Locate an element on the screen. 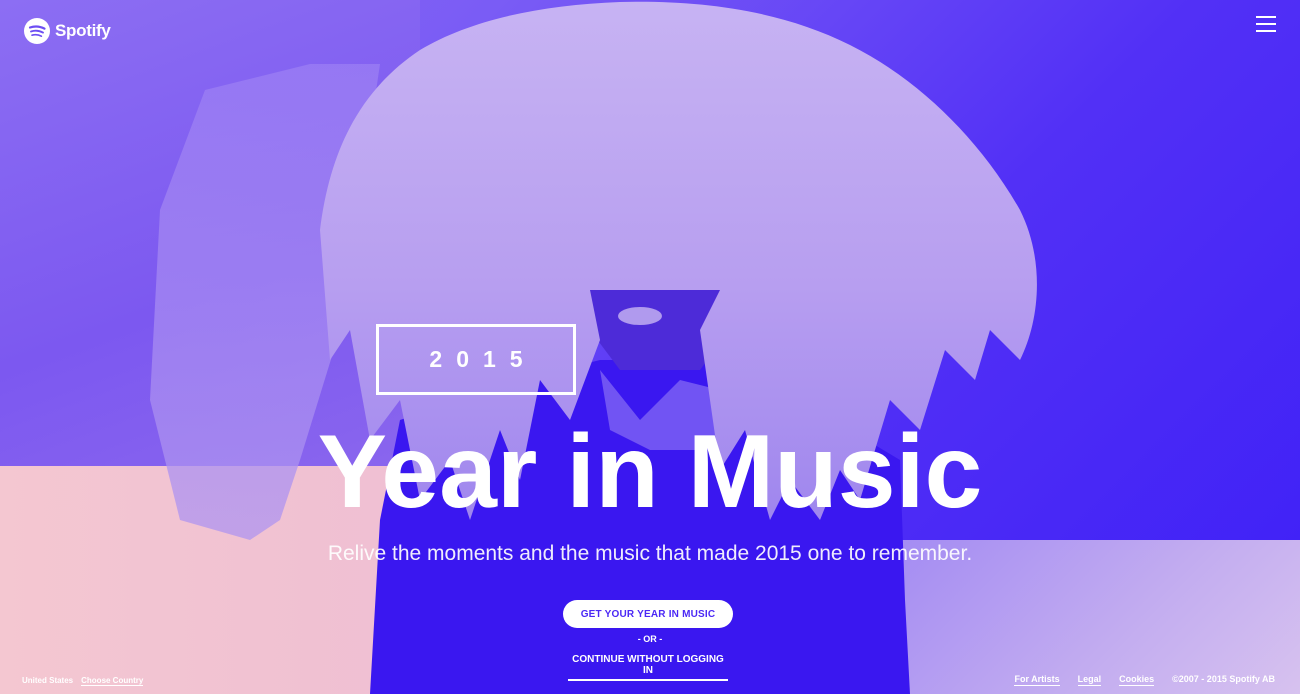 The height and width of the screenshot is (694, 1300). copyright-text: ©2007 - 2015 Spotify AB is located at coordinates (1223, 679).